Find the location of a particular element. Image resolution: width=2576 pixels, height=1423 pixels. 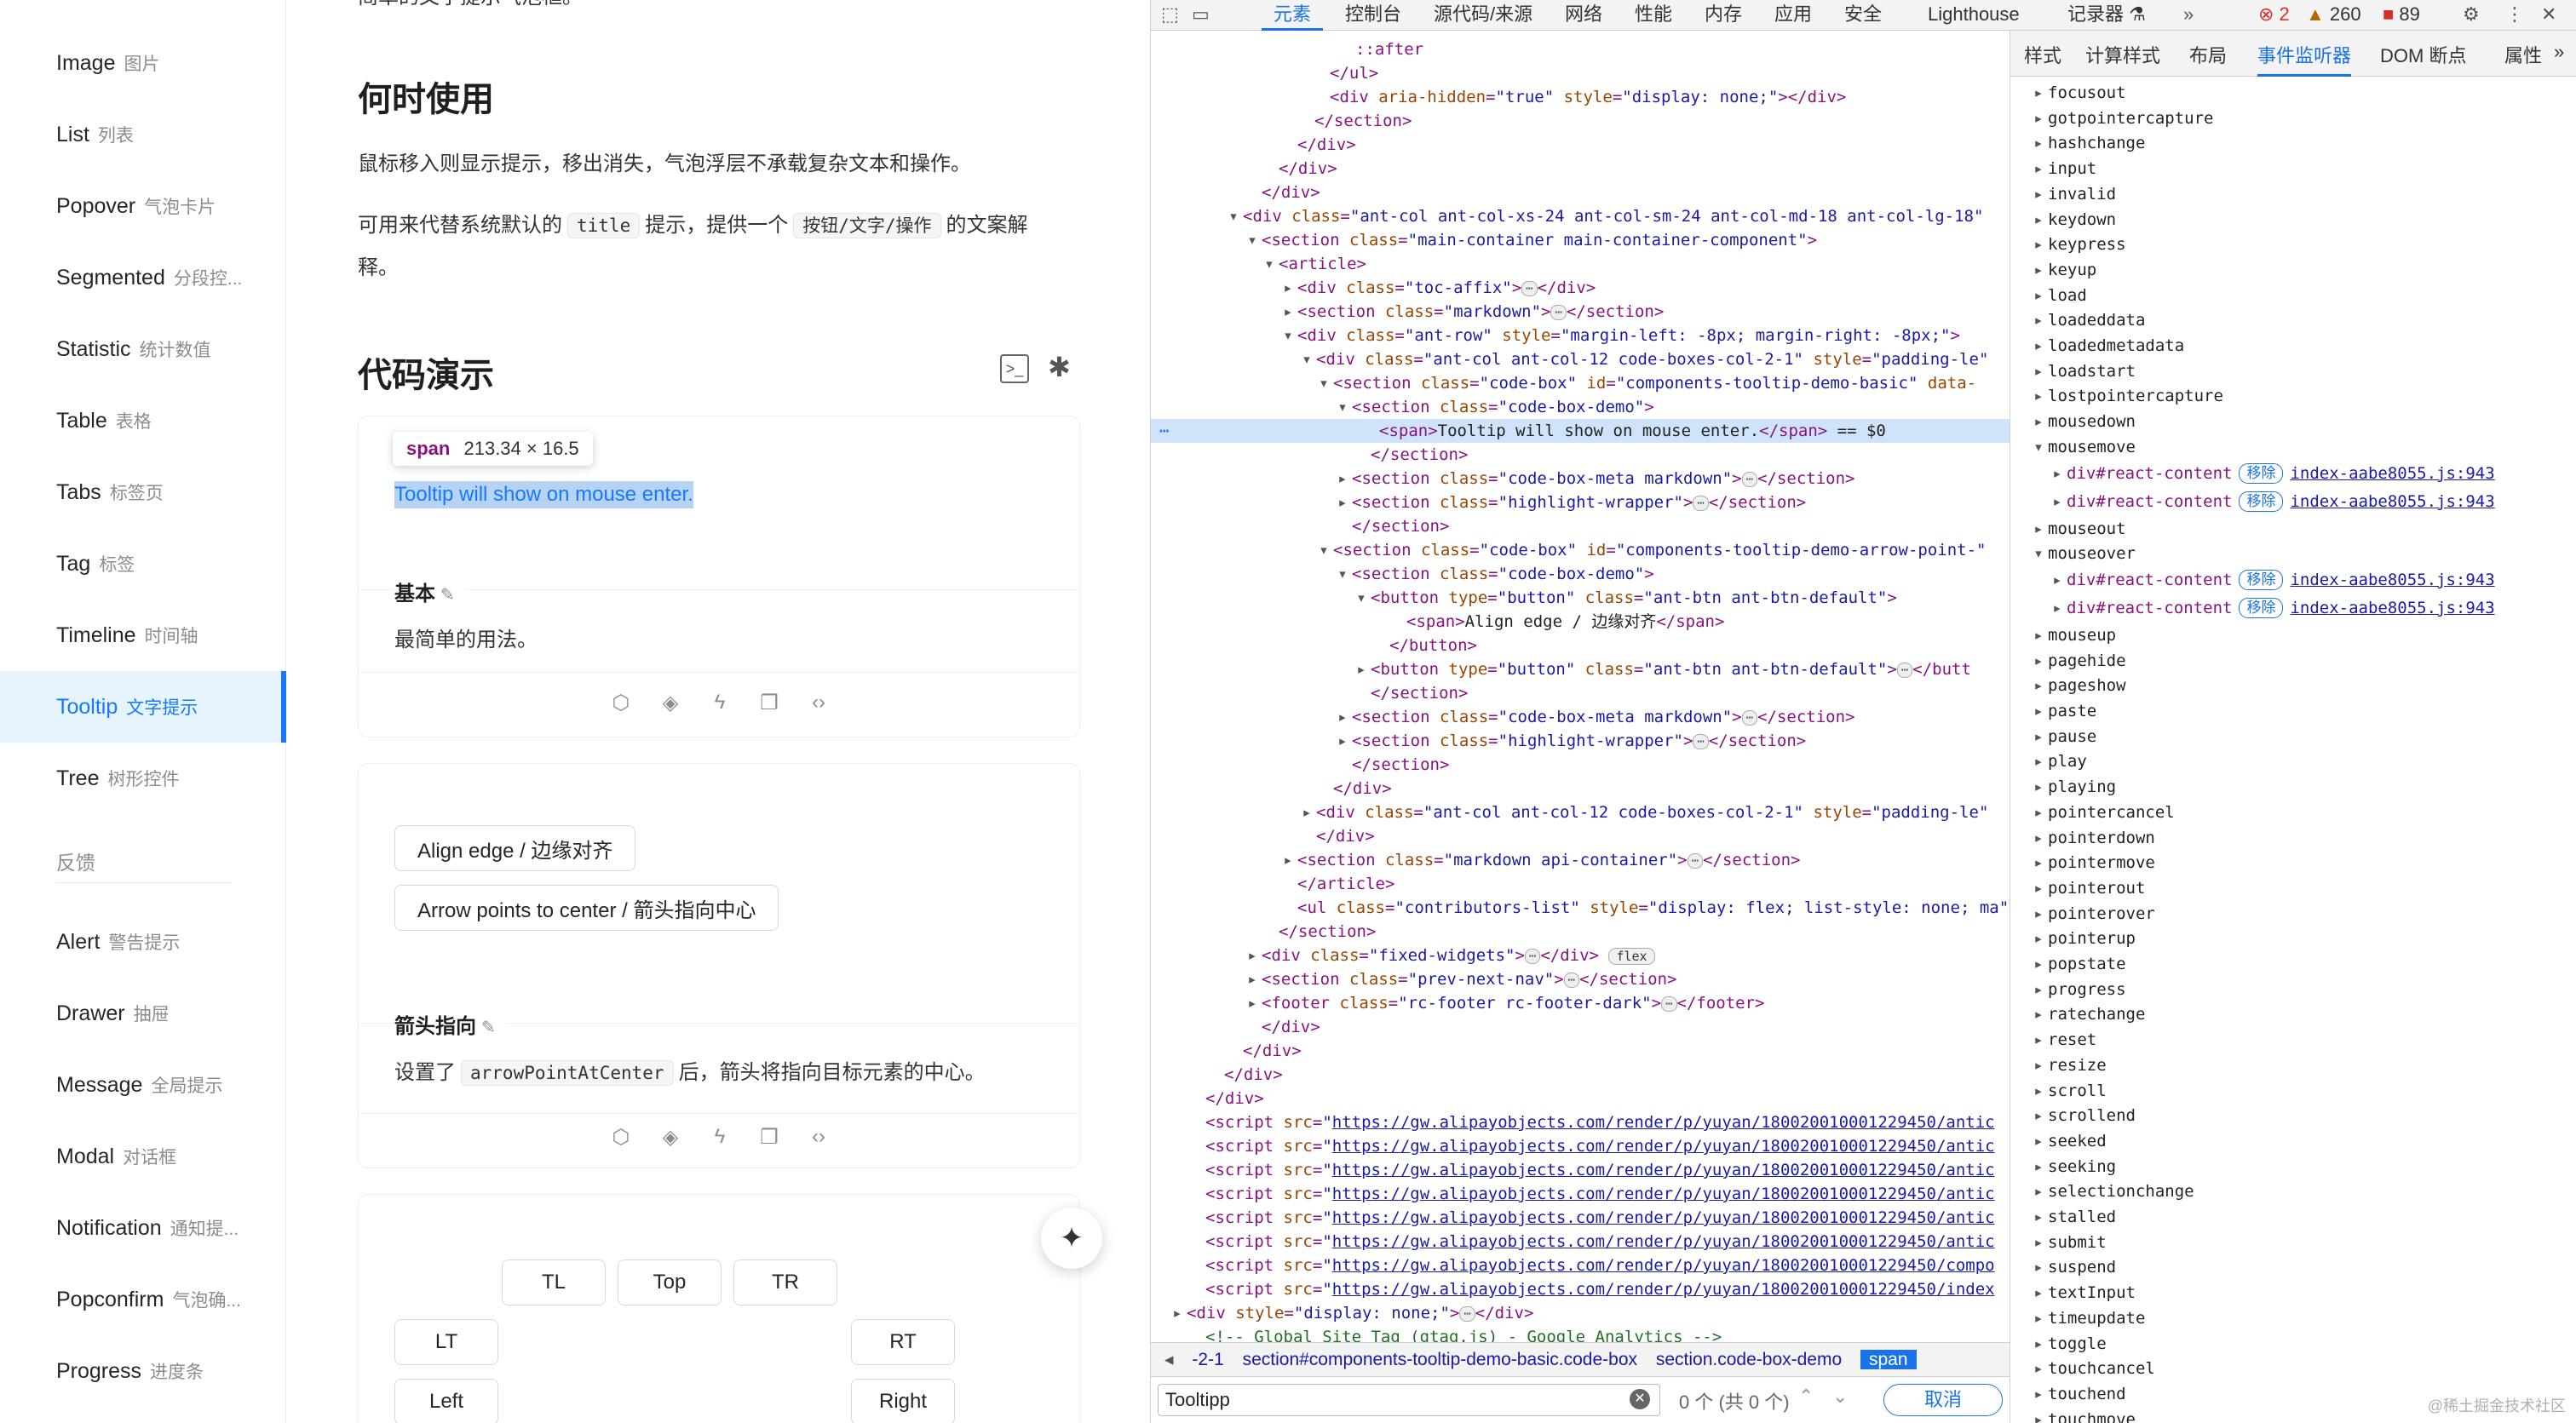

devtools-tab: 应用 is located at coordinates (1793, 15).